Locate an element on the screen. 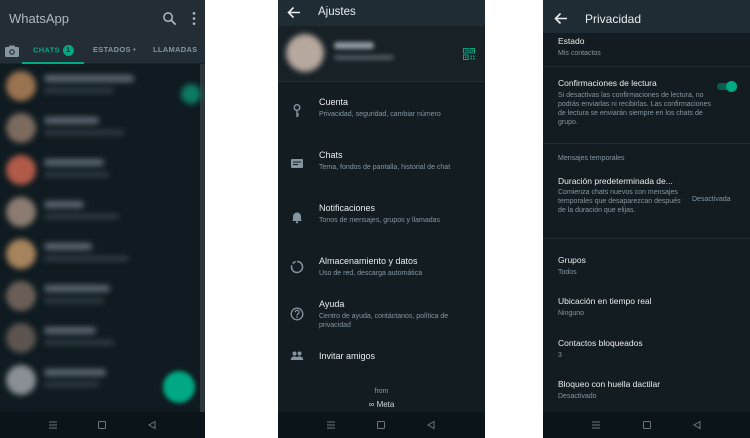 Image resolution: width=750 pixels, height=438 pixels. tab-llamadas: LLAMADAS is located at coordinates (175, 49).